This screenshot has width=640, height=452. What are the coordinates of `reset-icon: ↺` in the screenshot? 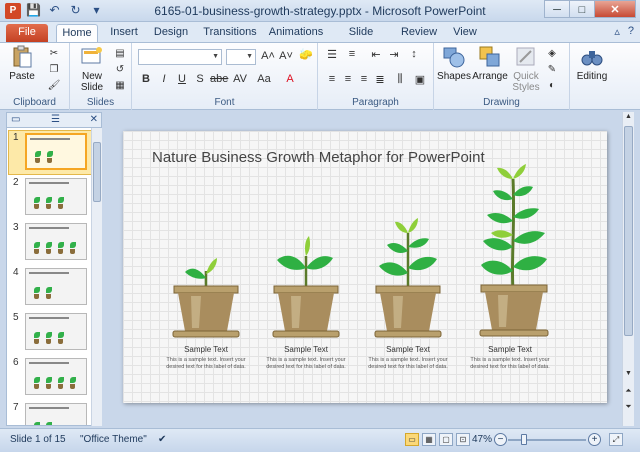 It's located at (120, 70).